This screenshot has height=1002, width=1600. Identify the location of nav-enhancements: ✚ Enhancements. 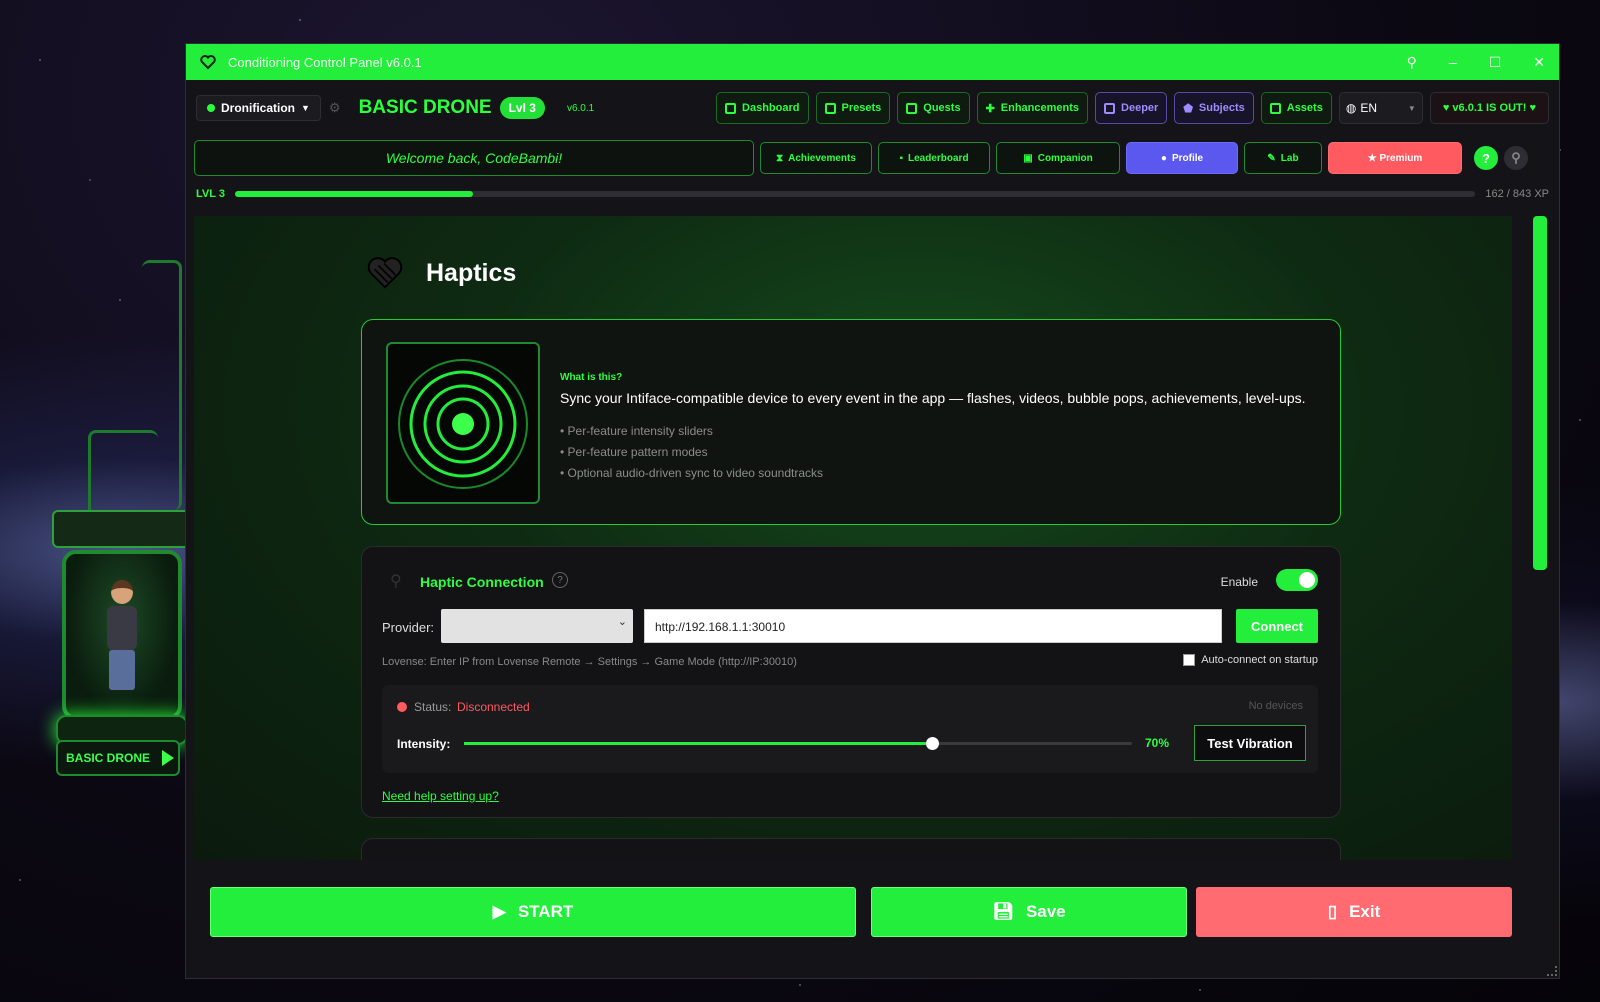
(1032, 108).